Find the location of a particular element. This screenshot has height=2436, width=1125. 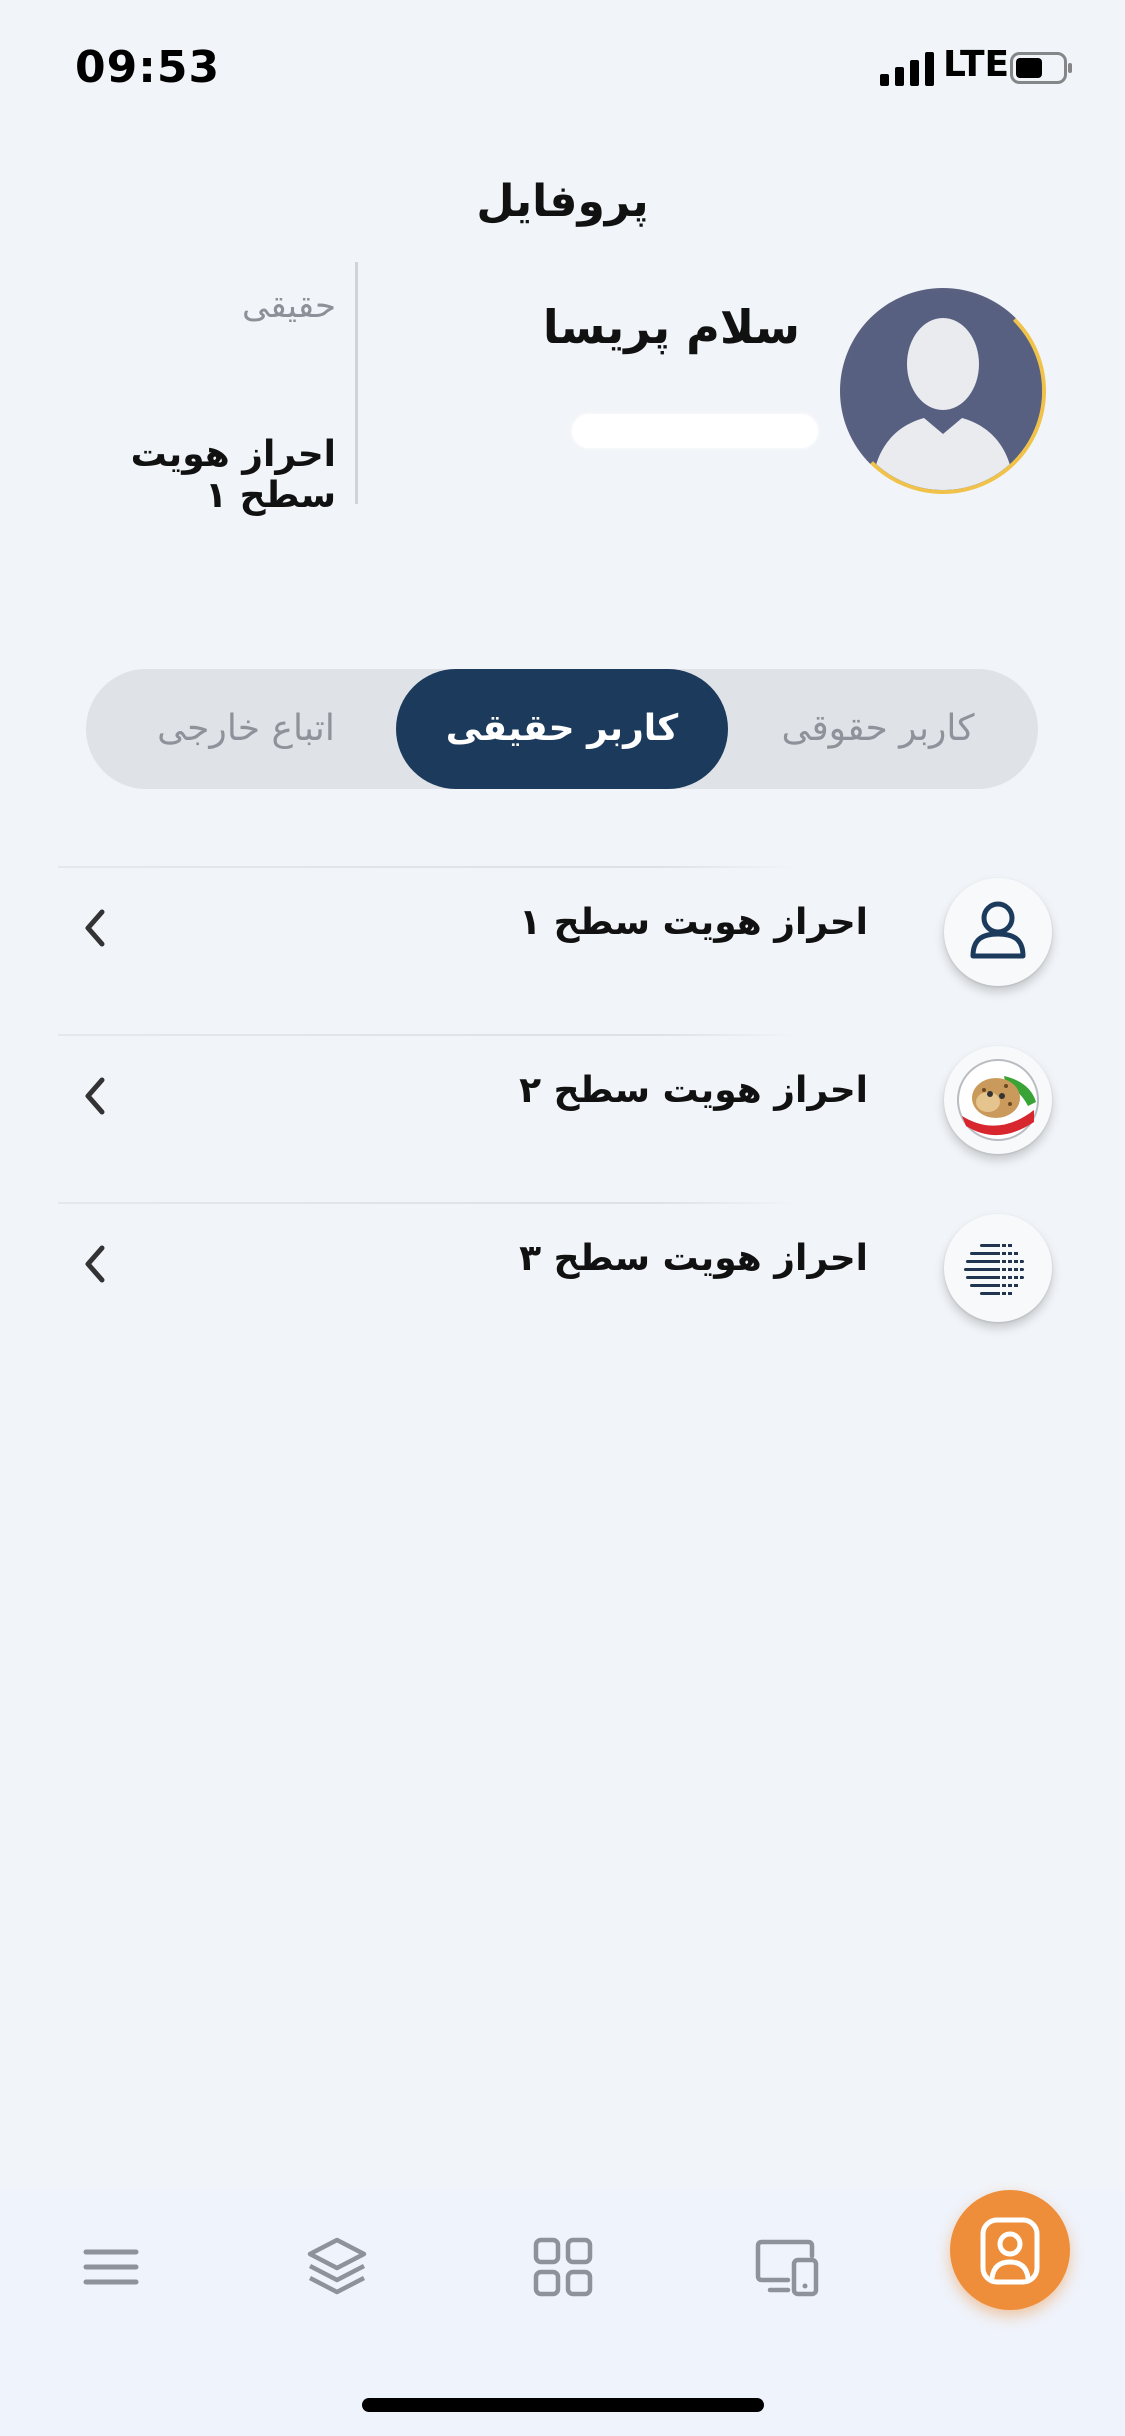

signal-icon is located at coordinates (907, 69).